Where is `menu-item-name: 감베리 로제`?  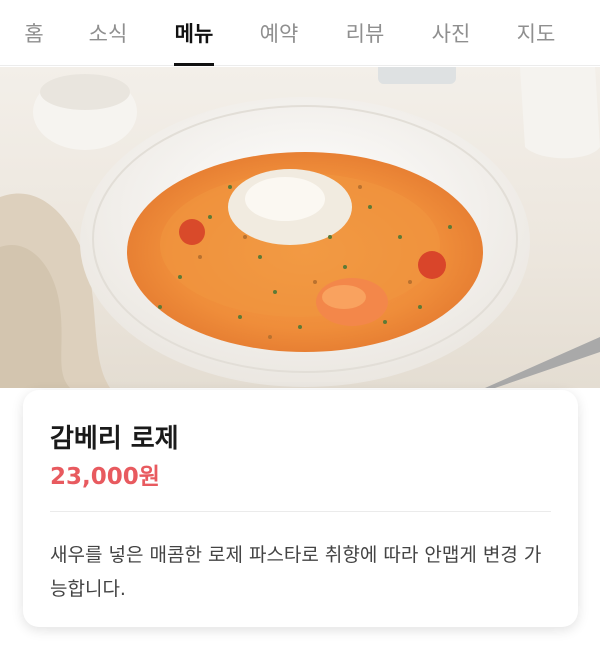
menu-item-name: 감베리 로제 is located at coordinates (114, 439).